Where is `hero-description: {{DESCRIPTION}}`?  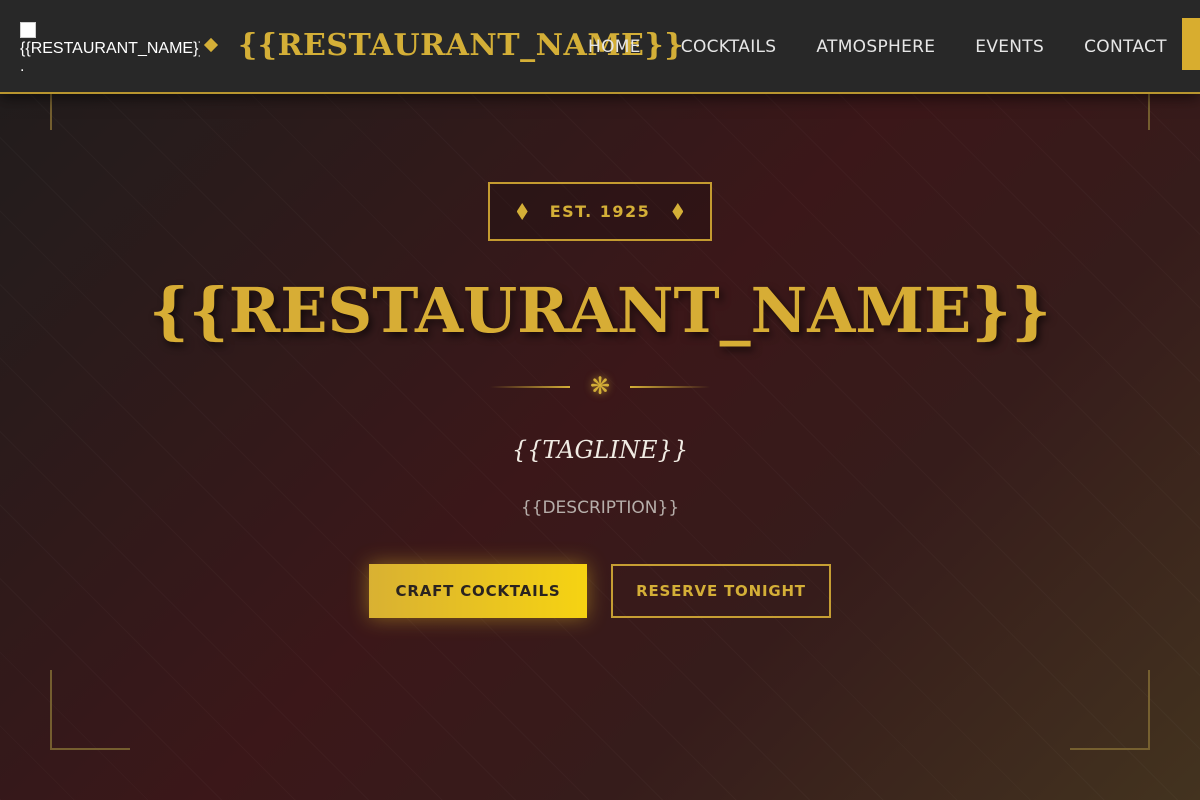
hero-description: {{DESCRIPTION}} is located at coordinates (600, 508).